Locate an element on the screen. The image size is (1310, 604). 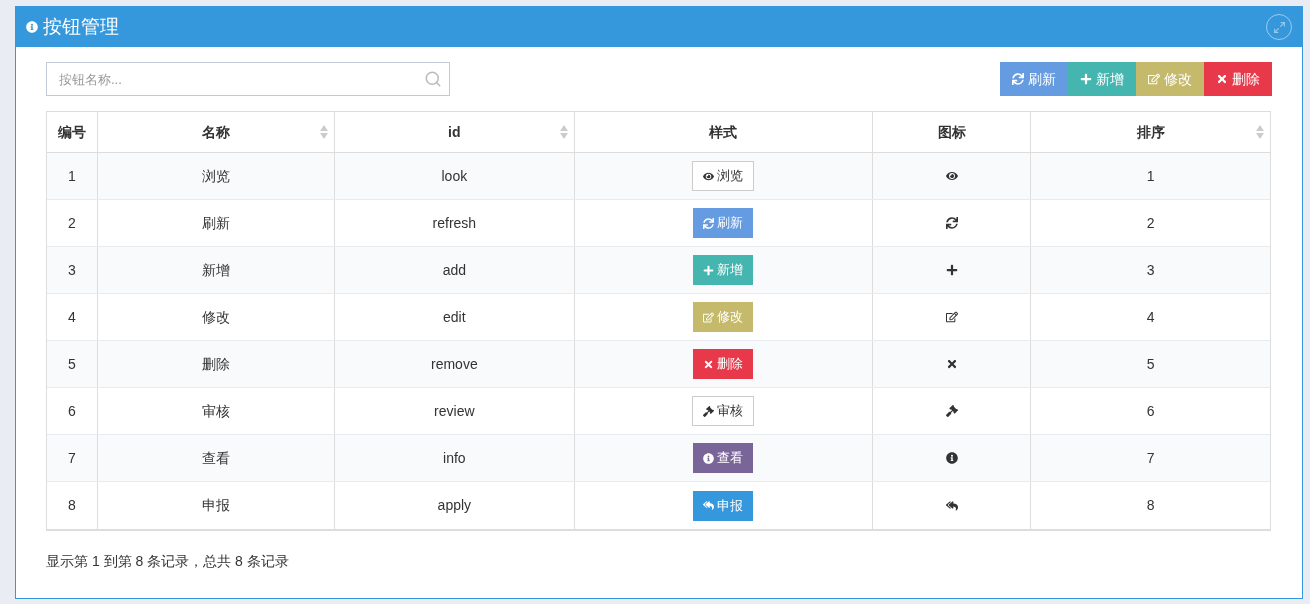
table-cell-text: 申报 is located at coordinates (215, 505).